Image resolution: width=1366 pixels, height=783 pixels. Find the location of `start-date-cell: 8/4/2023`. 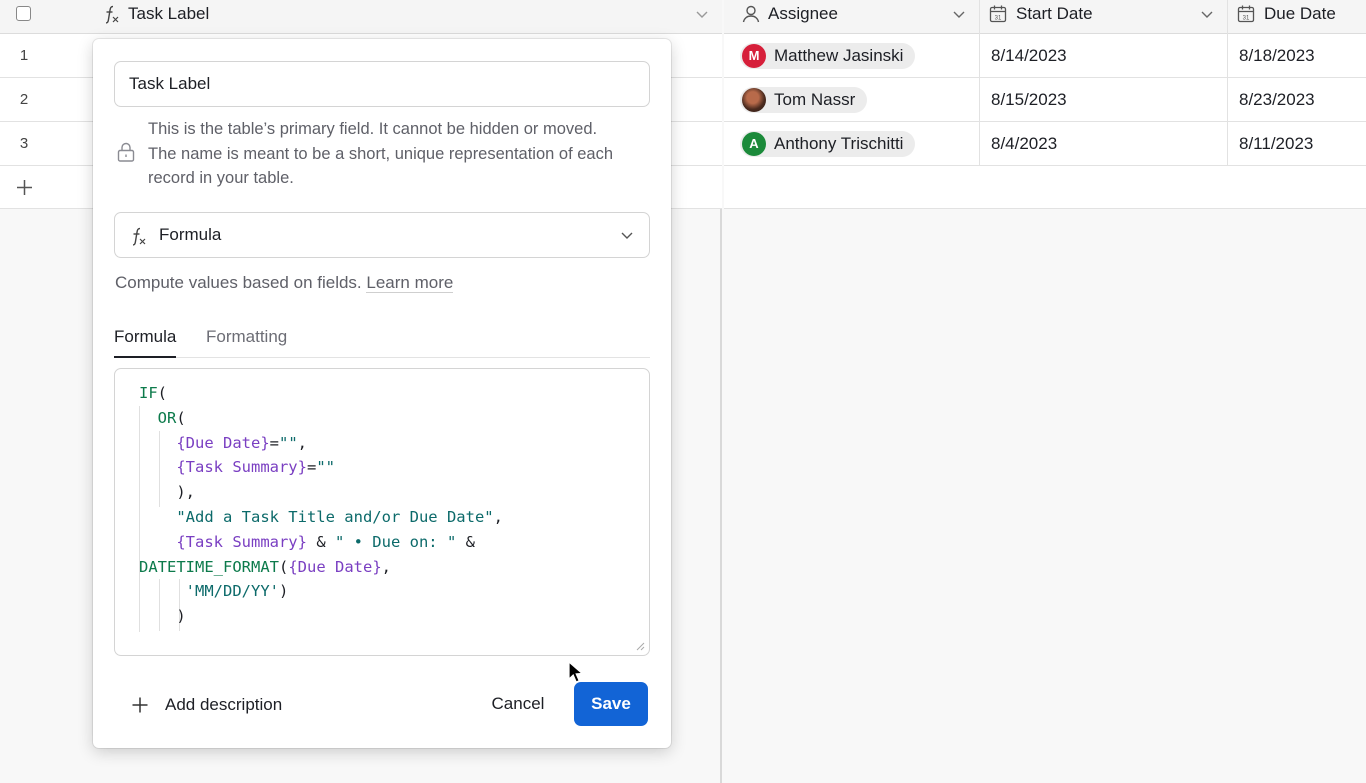

start-date-cell: 8/4/2023 is located at coordinates (1024, 144).